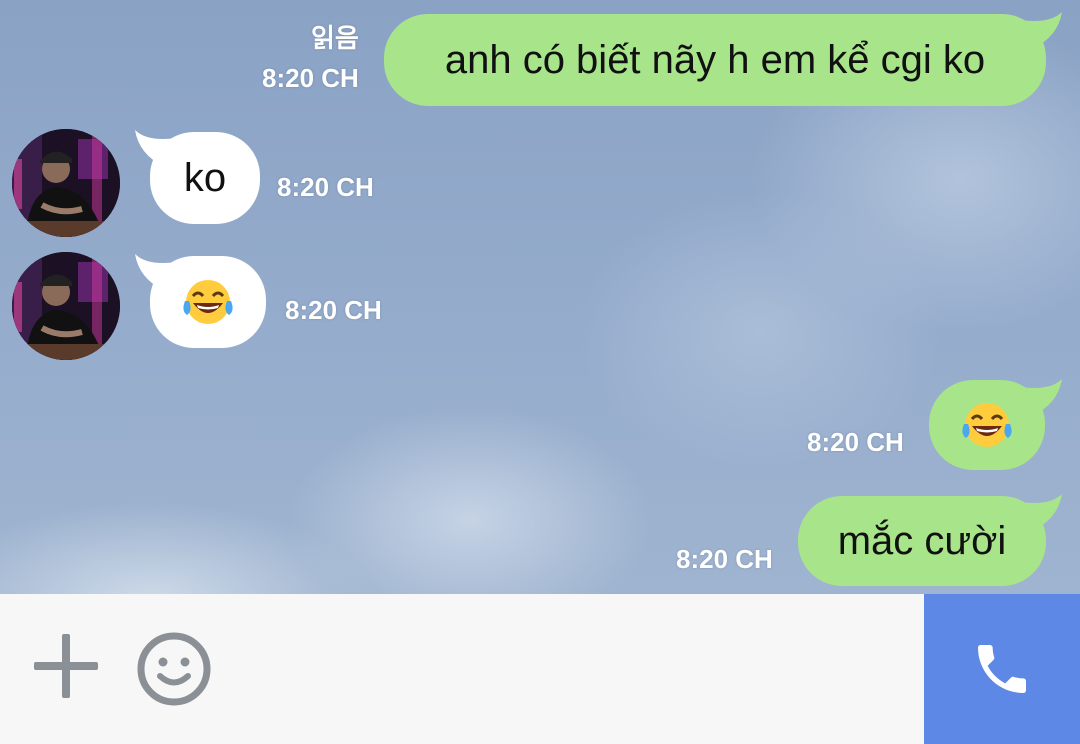  I want to click on outgoing-message-bubble: mắc cười, so click(922, 541).